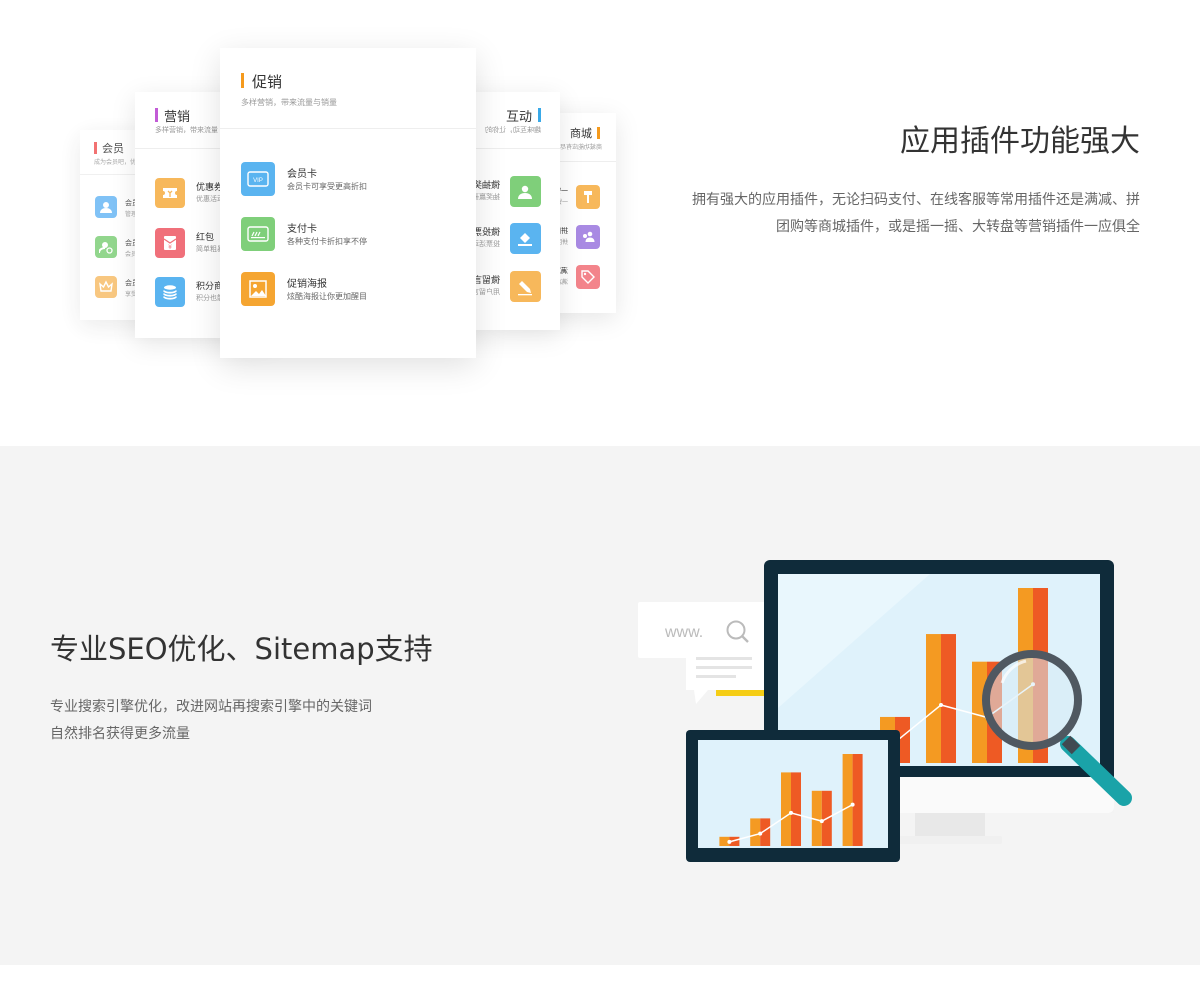 The image size is (1200, 1007). Describe the element at coordinates (170, 243) in the screenshot. I see `red-envelope-icon: ¥` at that location.